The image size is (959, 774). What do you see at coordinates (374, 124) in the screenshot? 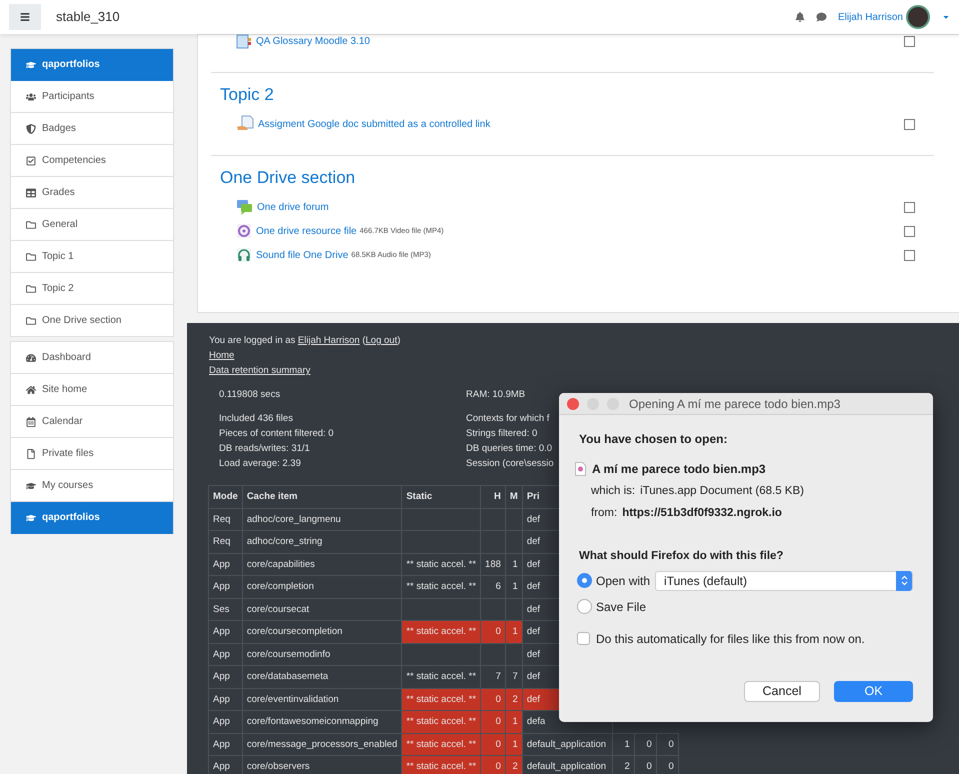
I see `activity-link: Assigment Google doc submitted as a controlled link` at bounding box center [374, 124].